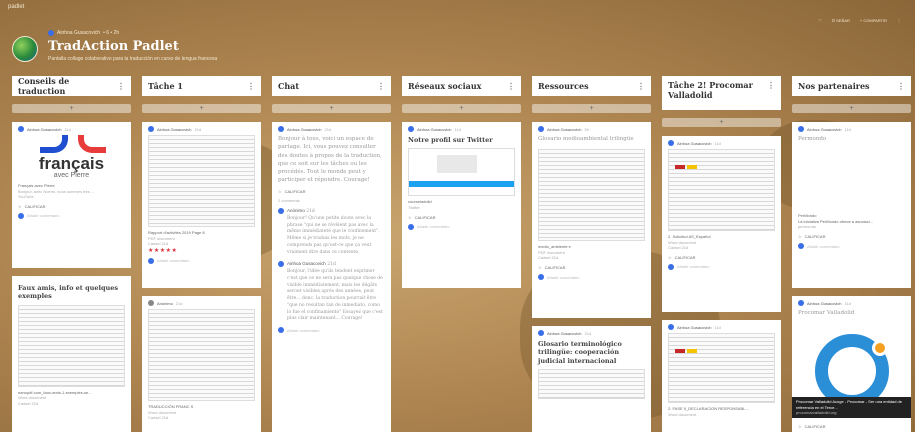 Image resolution: width=915 pixels, height=432 pixels. I want to click on header-author: Ainhoa Gusacovich • 6 • 2h, so click(83, 33).